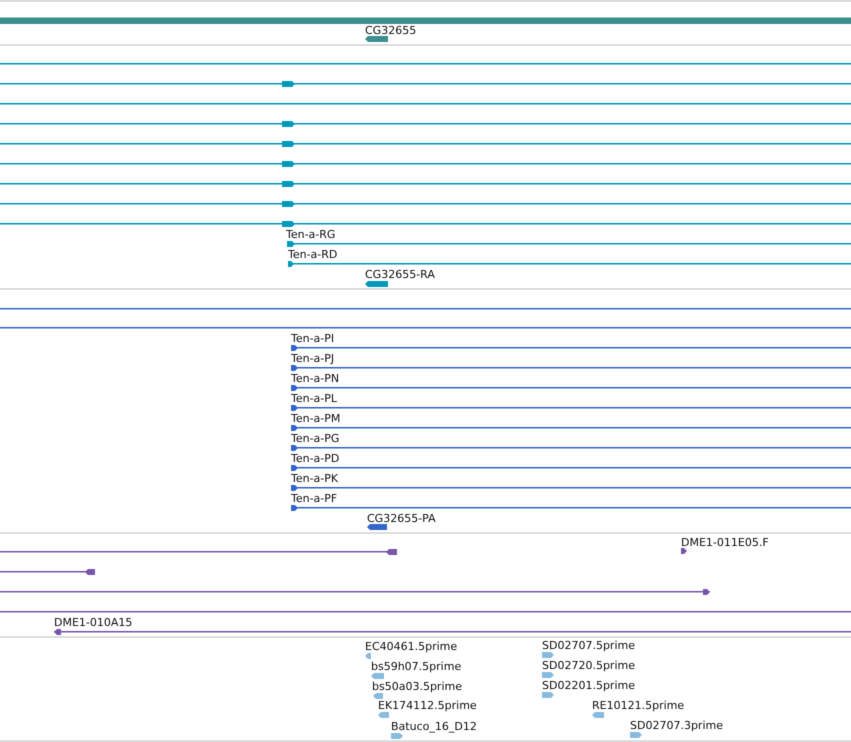 The width and height of the screenshot is (851, 742). Describe the element at coordinates (401, 518) in the screenshot. I see `feature-label: CG32655-PA` at that location.